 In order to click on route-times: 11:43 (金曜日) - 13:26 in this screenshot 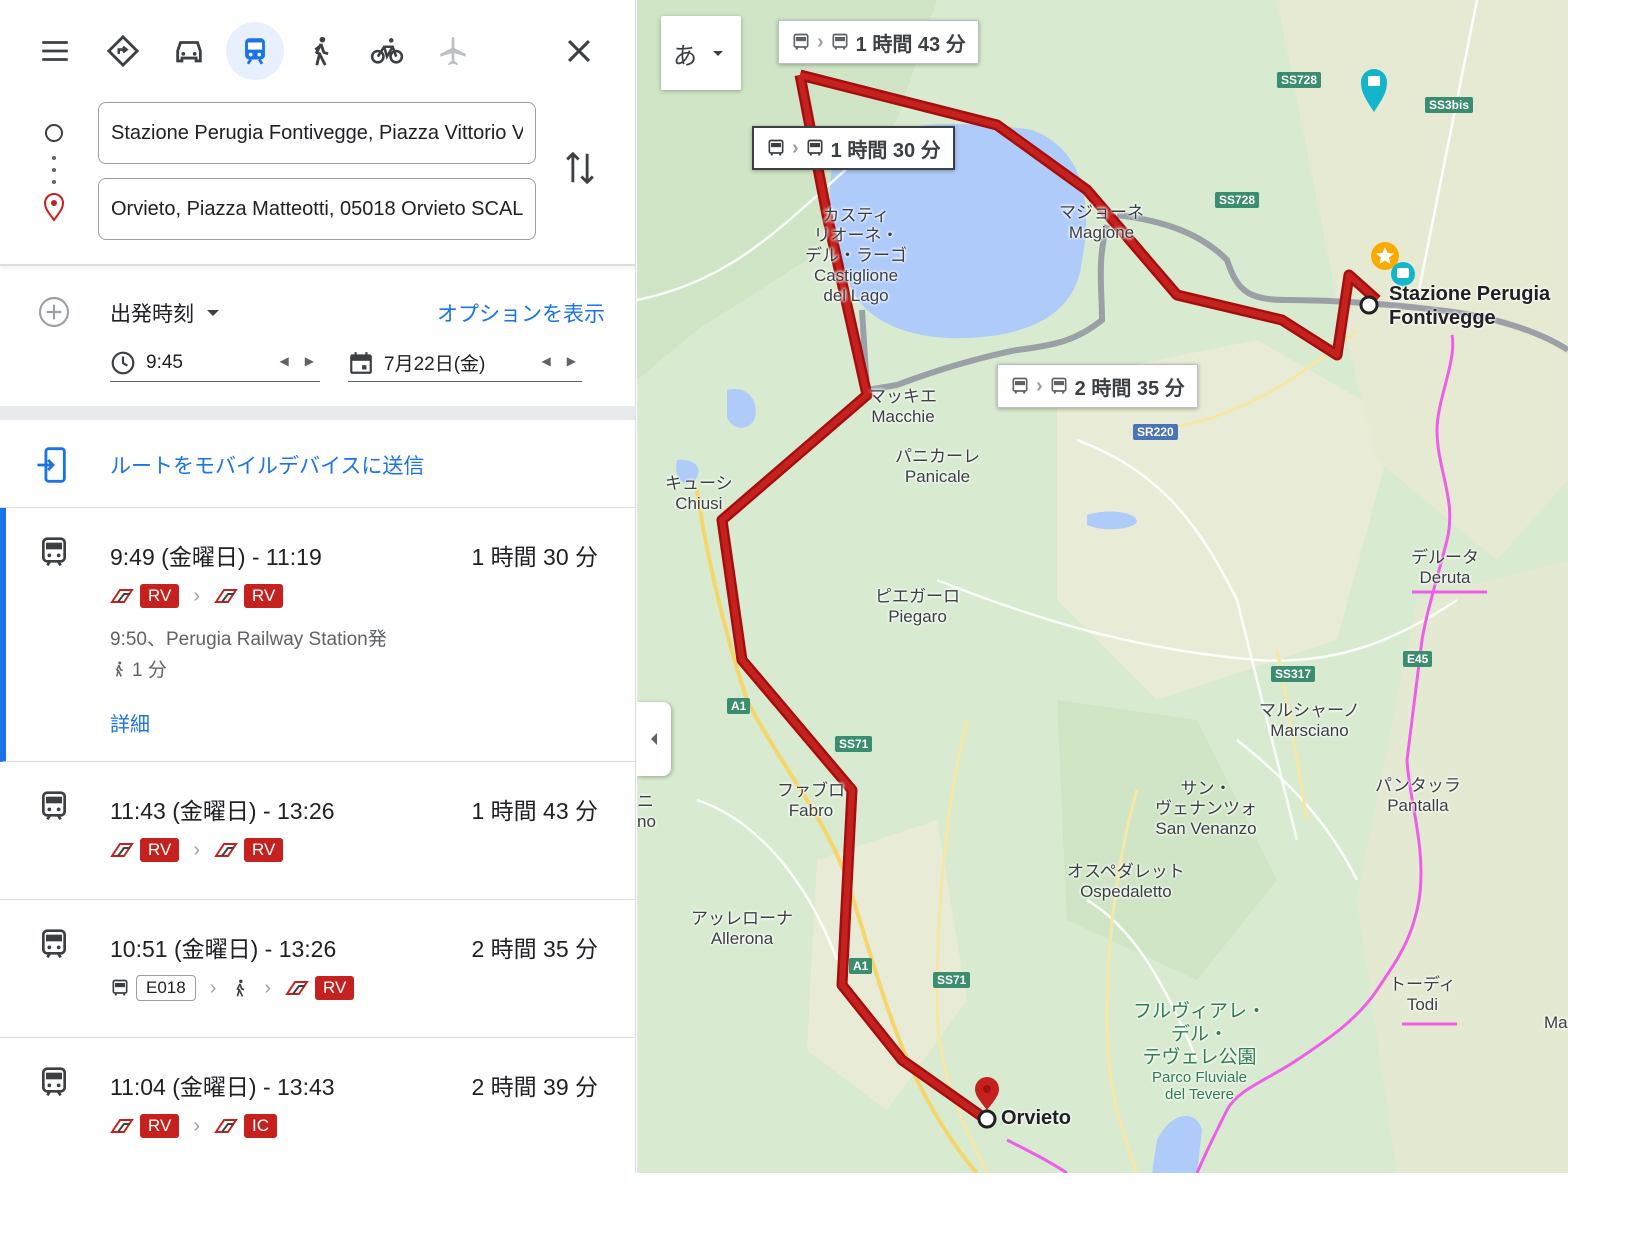, I will do `click(222, 811)`.